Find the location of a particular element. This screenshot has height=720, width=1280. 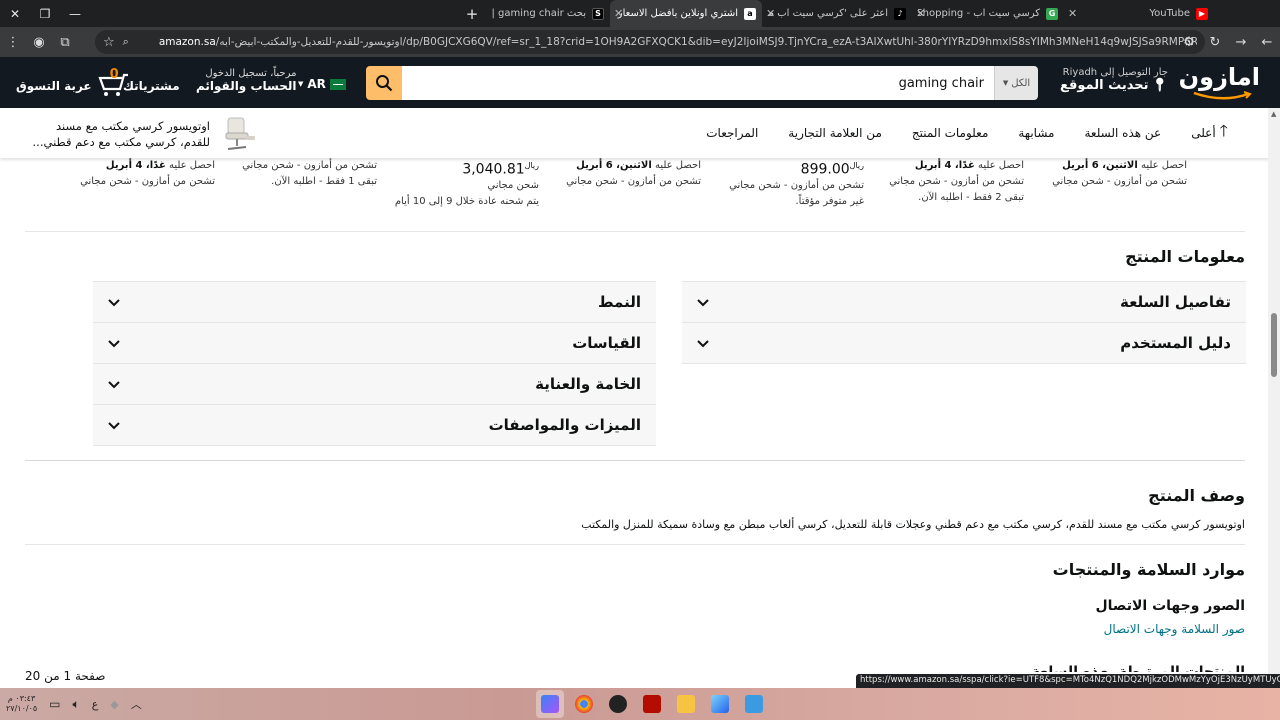

accordion-label: النمط is located at coordinates (619, 302).